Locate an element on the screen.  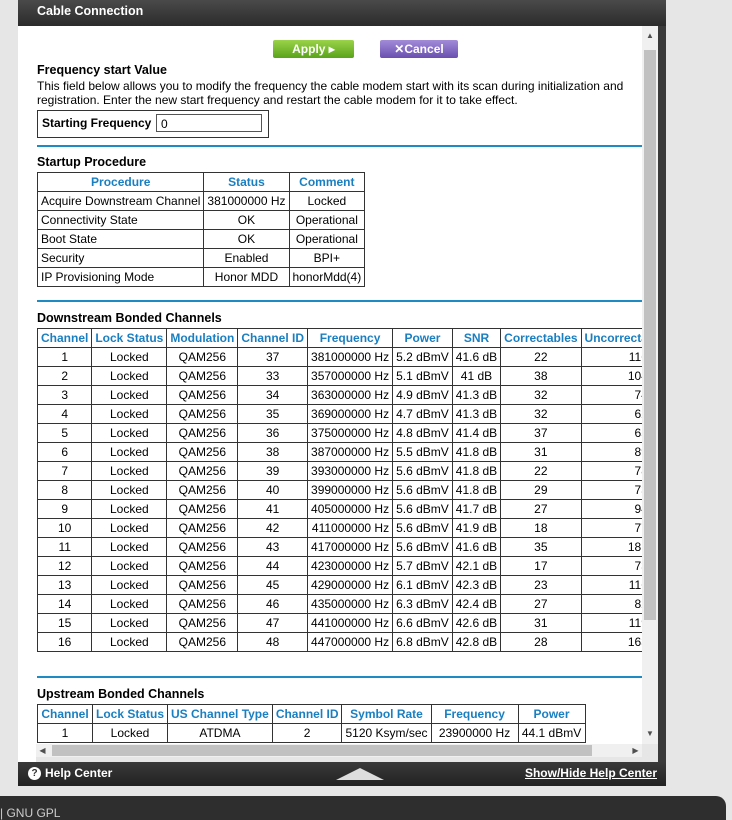
table-cell: 48 is located at coordinates (273, 642).